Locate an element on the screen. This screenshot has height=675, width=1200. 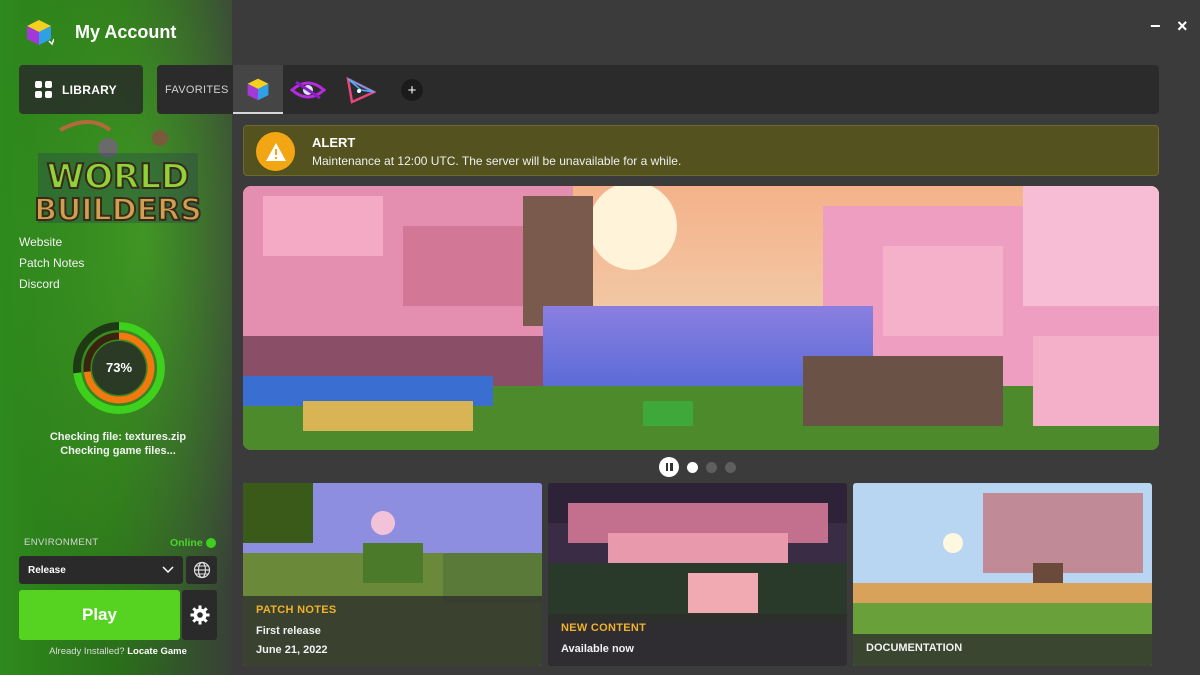
favorite-cube-game is located at coordinates (258, 89).